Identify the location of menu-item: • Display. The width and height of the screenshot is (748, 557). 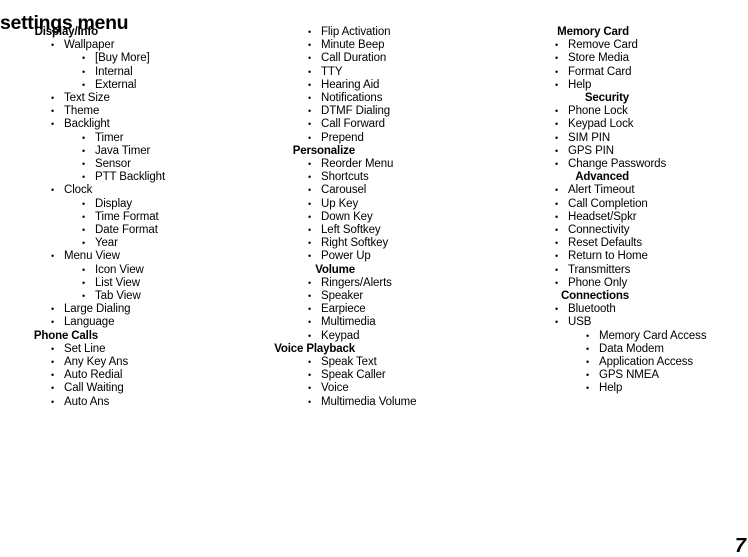
(125, 204).